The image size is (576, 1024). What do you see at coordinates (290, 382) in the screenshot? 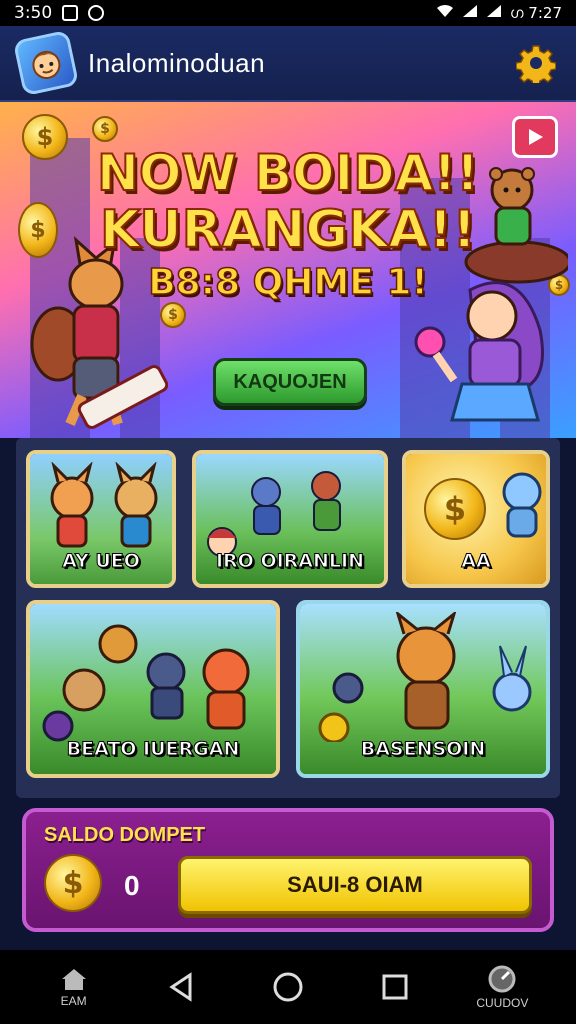
I see `banner-cta-button: KAQUOJEN` at bounding box center [290, 382].